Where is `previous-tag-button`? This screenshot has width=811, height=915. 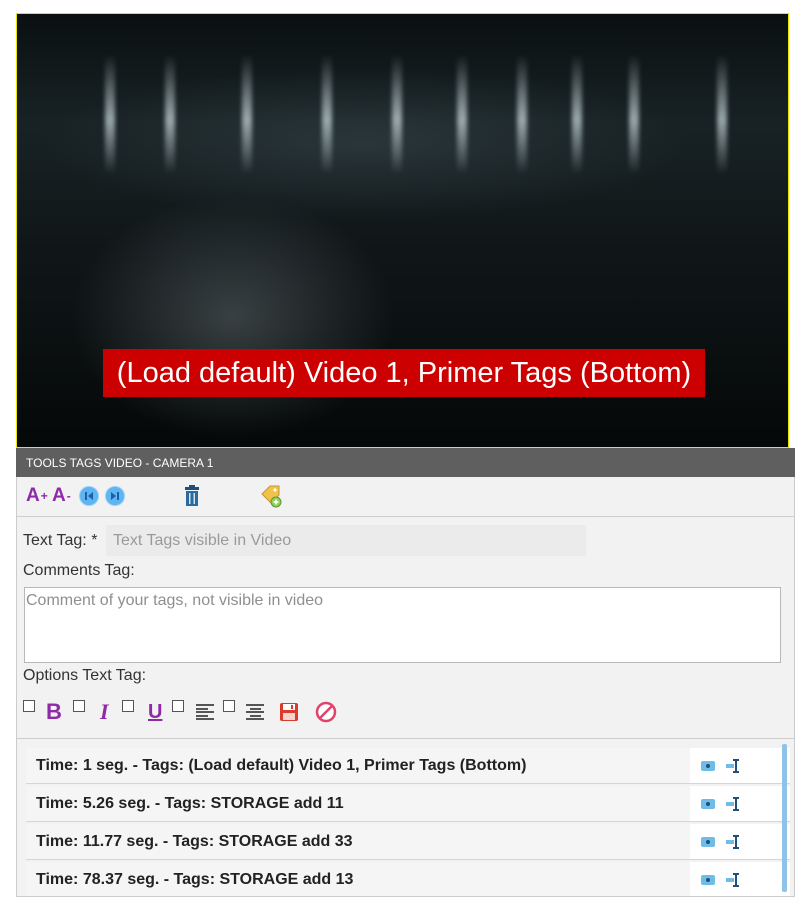 previous-tag-button is located at coordinates (89, 496).